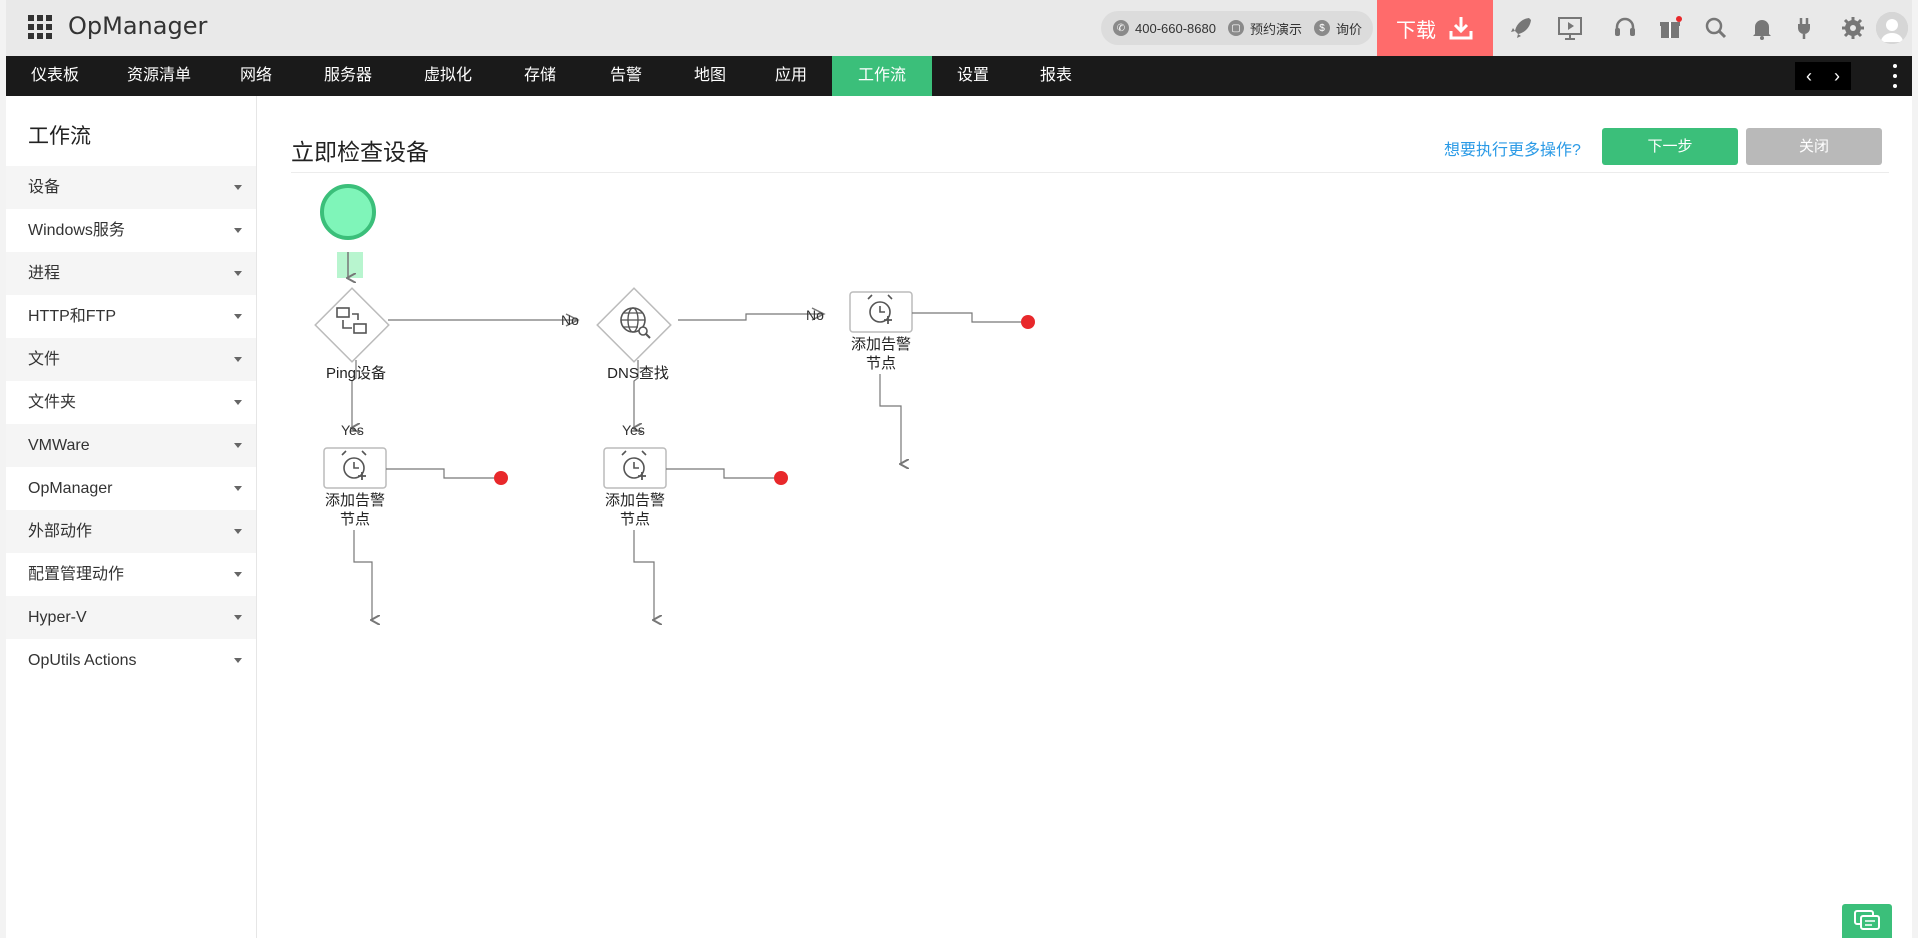 This screenshot has width=1918, height=938. Describe the element at coordinates (440, 473) in the screenshot. I see `edge-alarm1-end` at that location.